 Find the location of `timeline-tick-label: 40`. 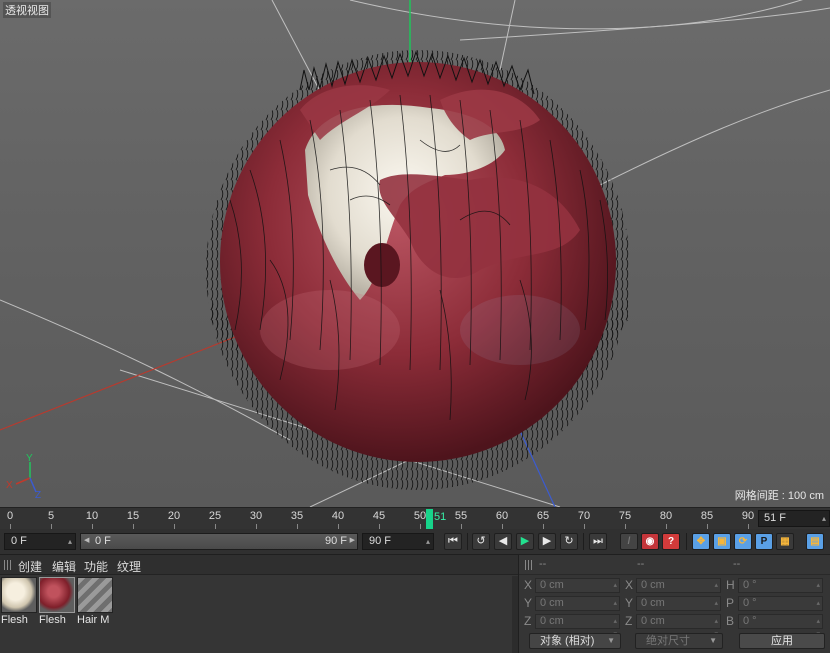

timeline-tick-label: 40 is located at coordinates (338, 516).